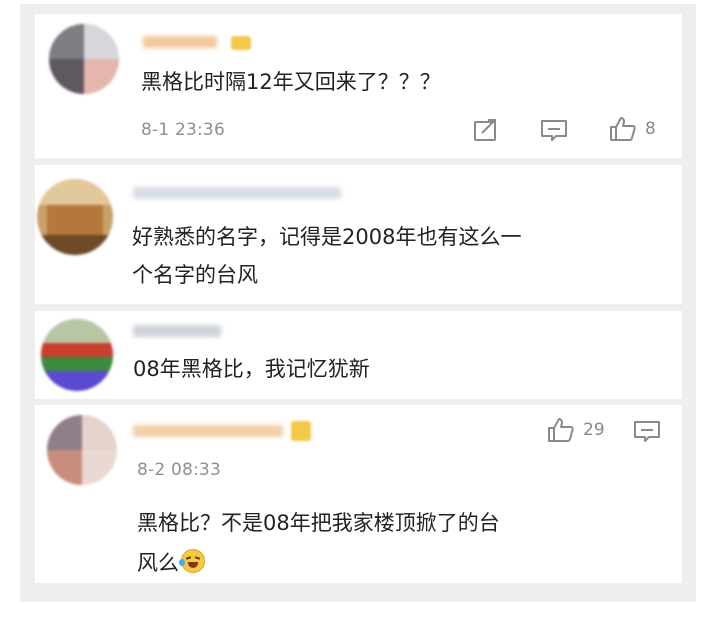 The image size is (704, 617). What do you see at coordinates (158, 563) in the screenshot?
I see `comment-text-line2: 风么` at bounding box center [158, 563].